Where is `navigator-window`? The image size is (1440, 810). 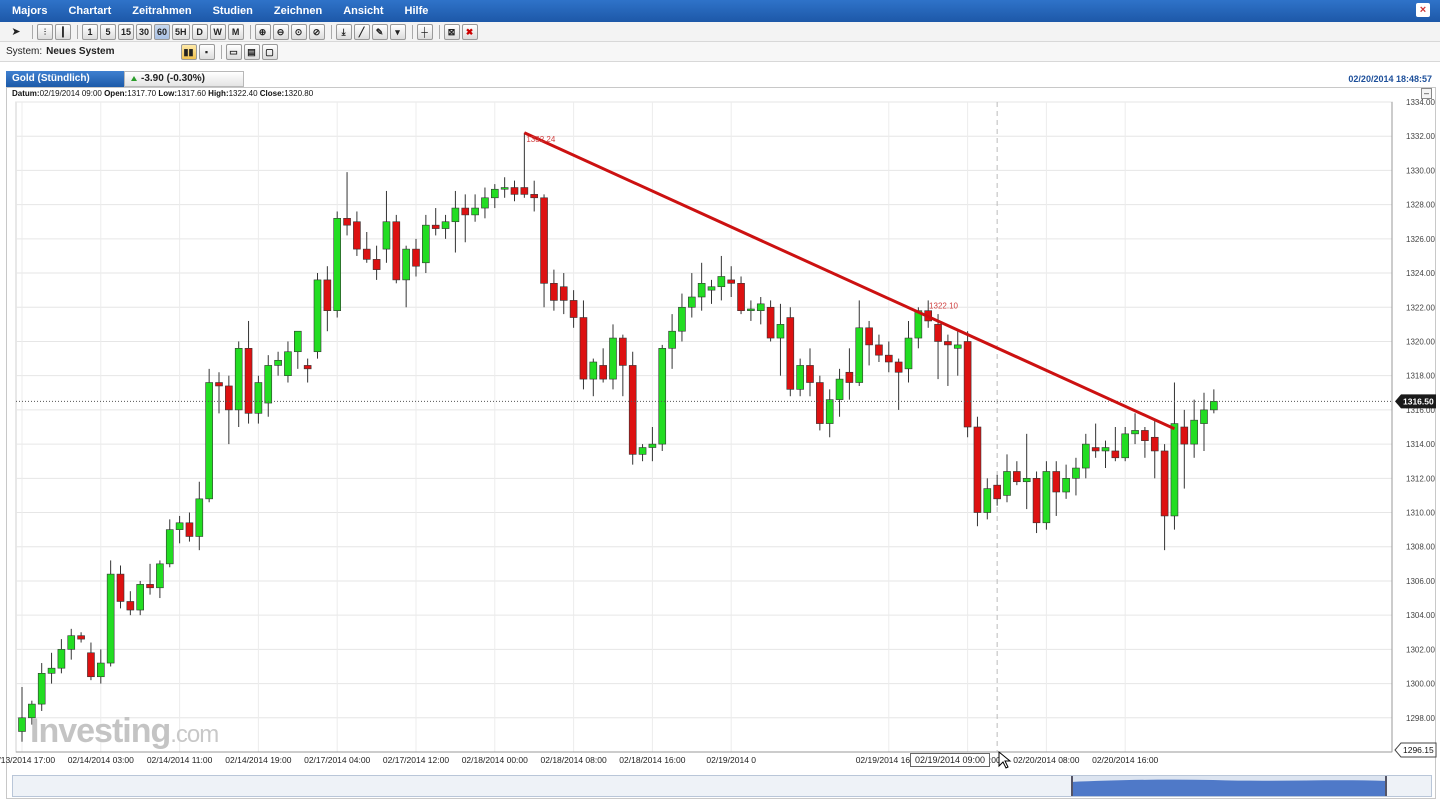
navigator-window is located at coordinates (1229, 786).